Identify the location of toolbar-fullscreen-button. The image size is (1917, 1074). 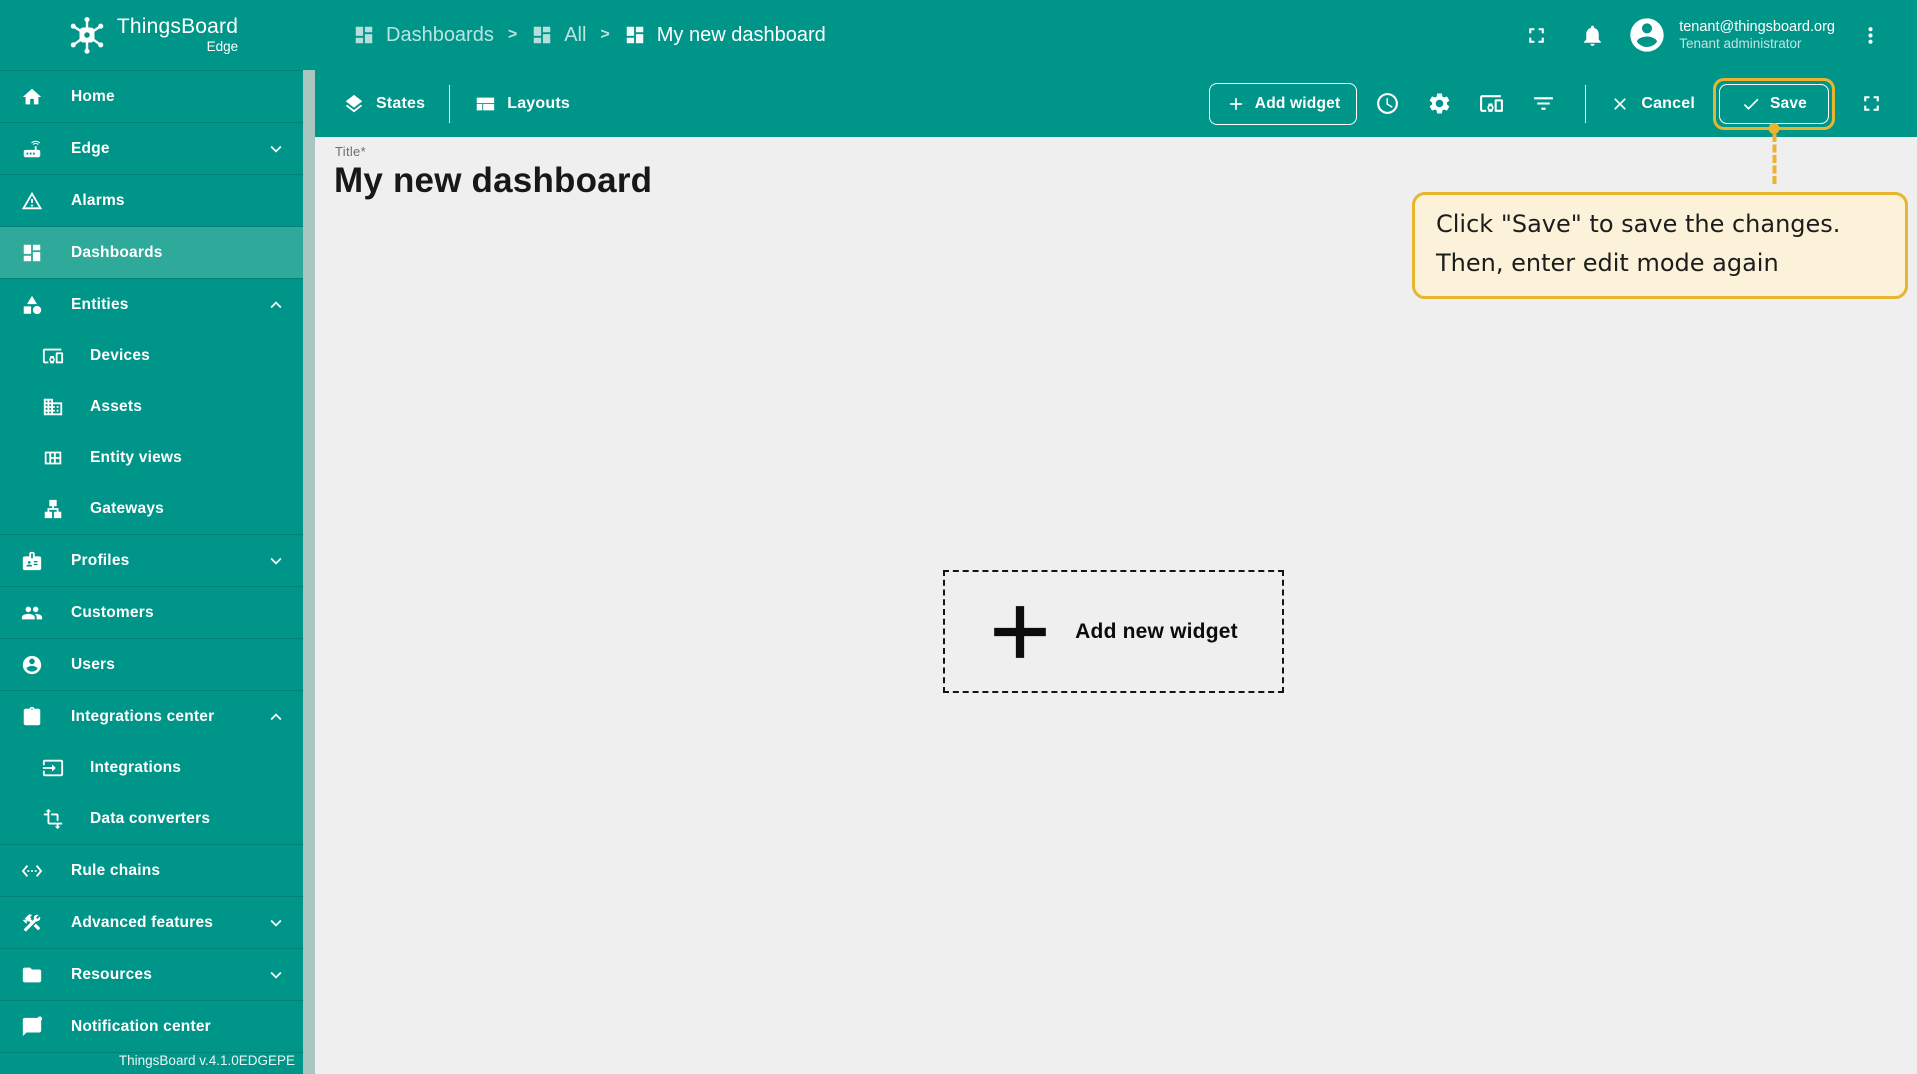
(1871, 104).